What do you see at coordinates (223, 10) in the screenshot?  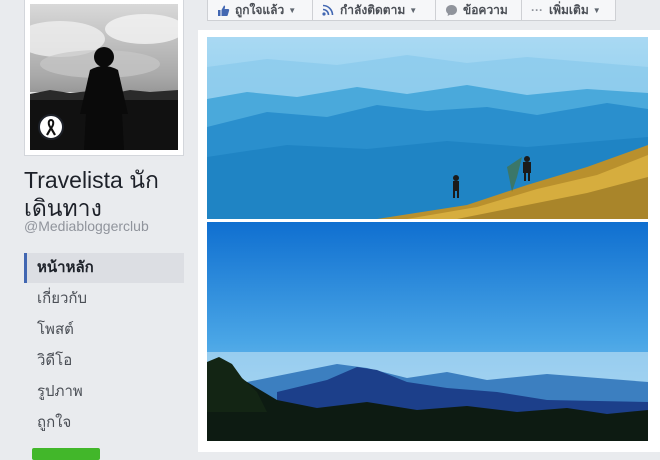 I see `thumbs-up-icon` at bounding box center [223, 10].